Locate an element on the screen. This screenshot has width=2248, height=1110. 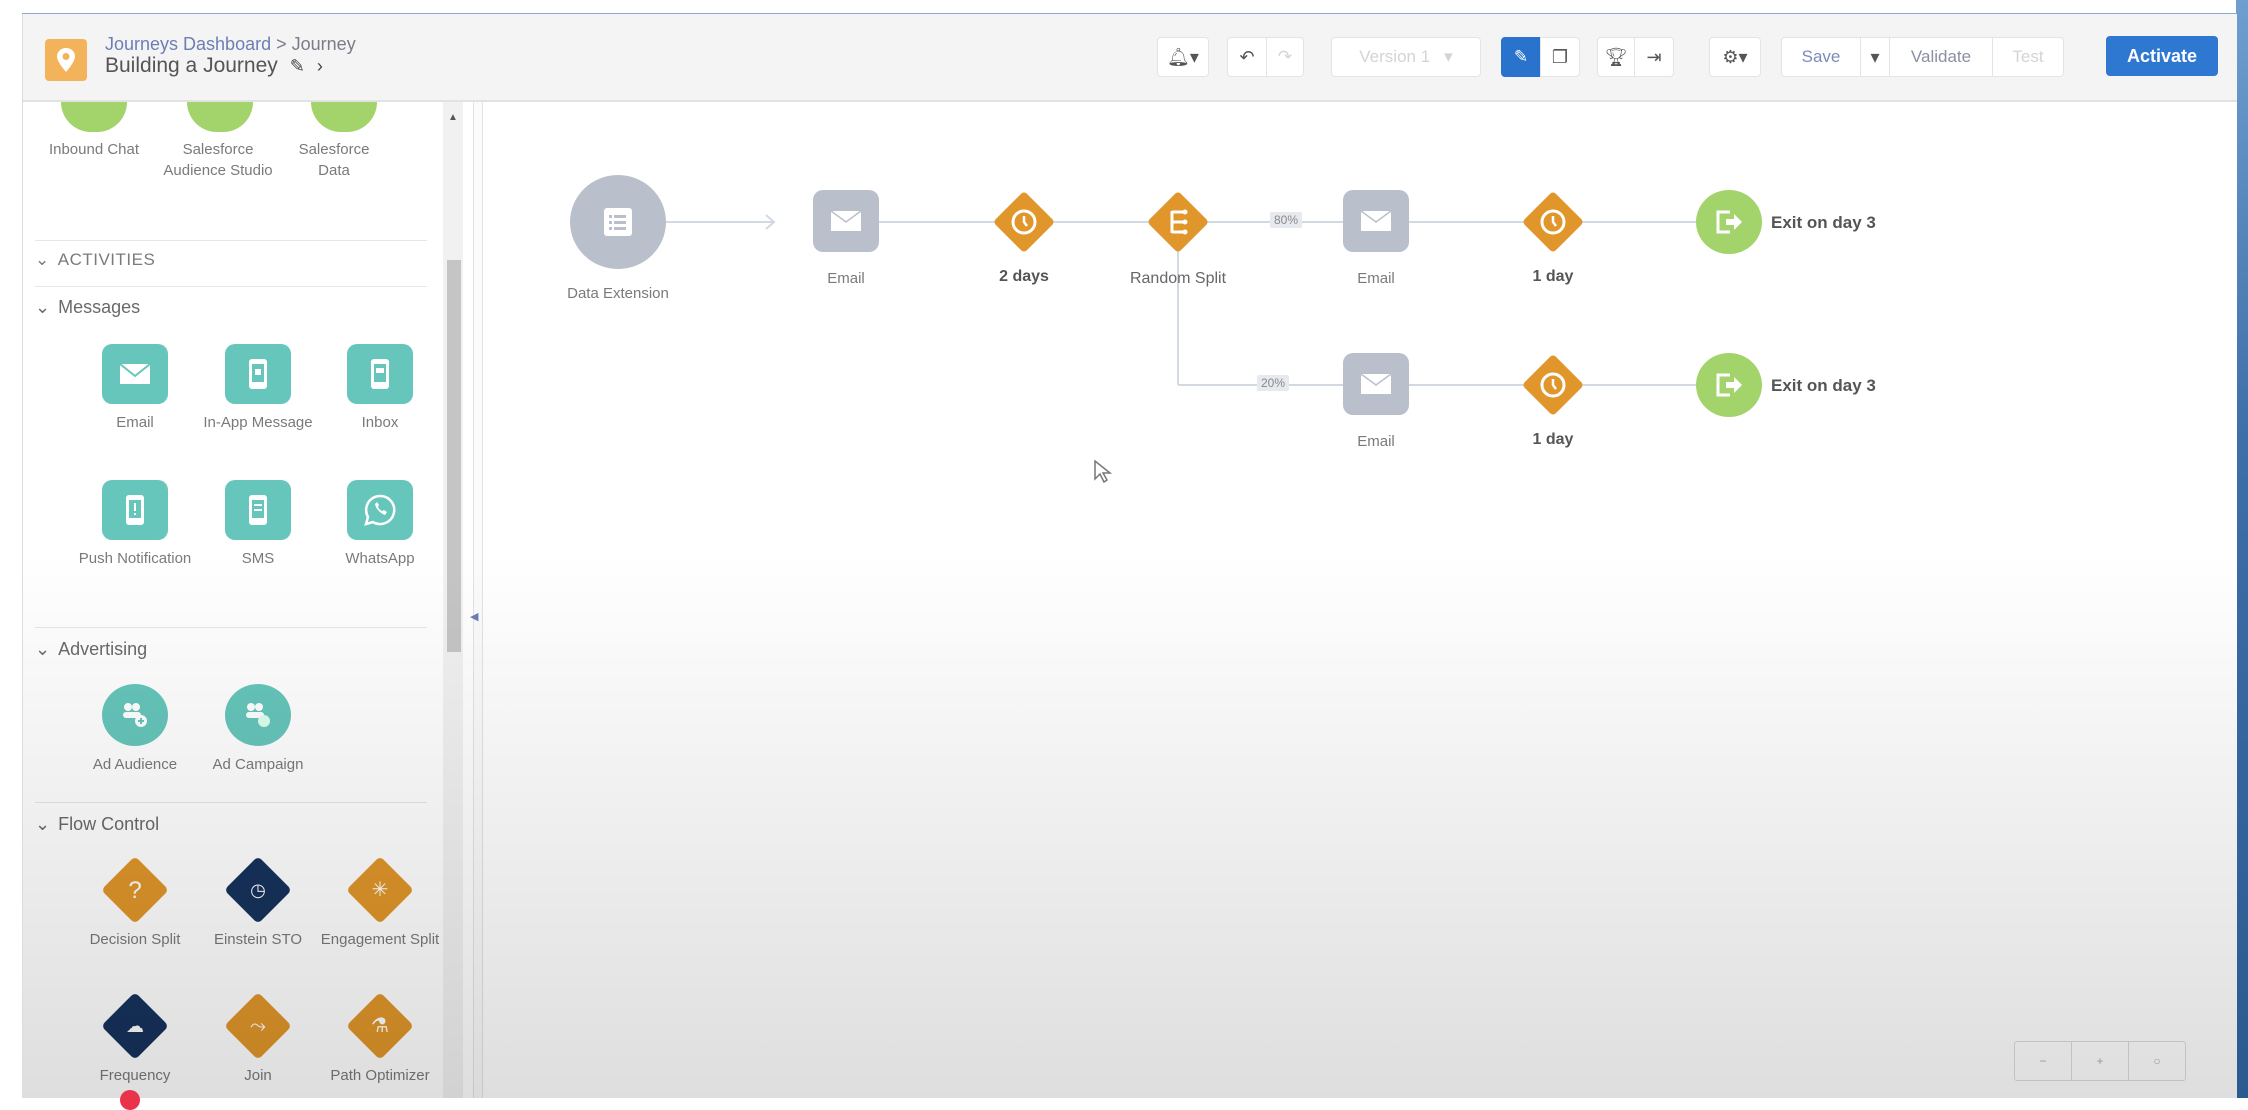
breadcrumb-journeys-dashboard-link: Journeys Dashboard is located at coordinates (188, 44).